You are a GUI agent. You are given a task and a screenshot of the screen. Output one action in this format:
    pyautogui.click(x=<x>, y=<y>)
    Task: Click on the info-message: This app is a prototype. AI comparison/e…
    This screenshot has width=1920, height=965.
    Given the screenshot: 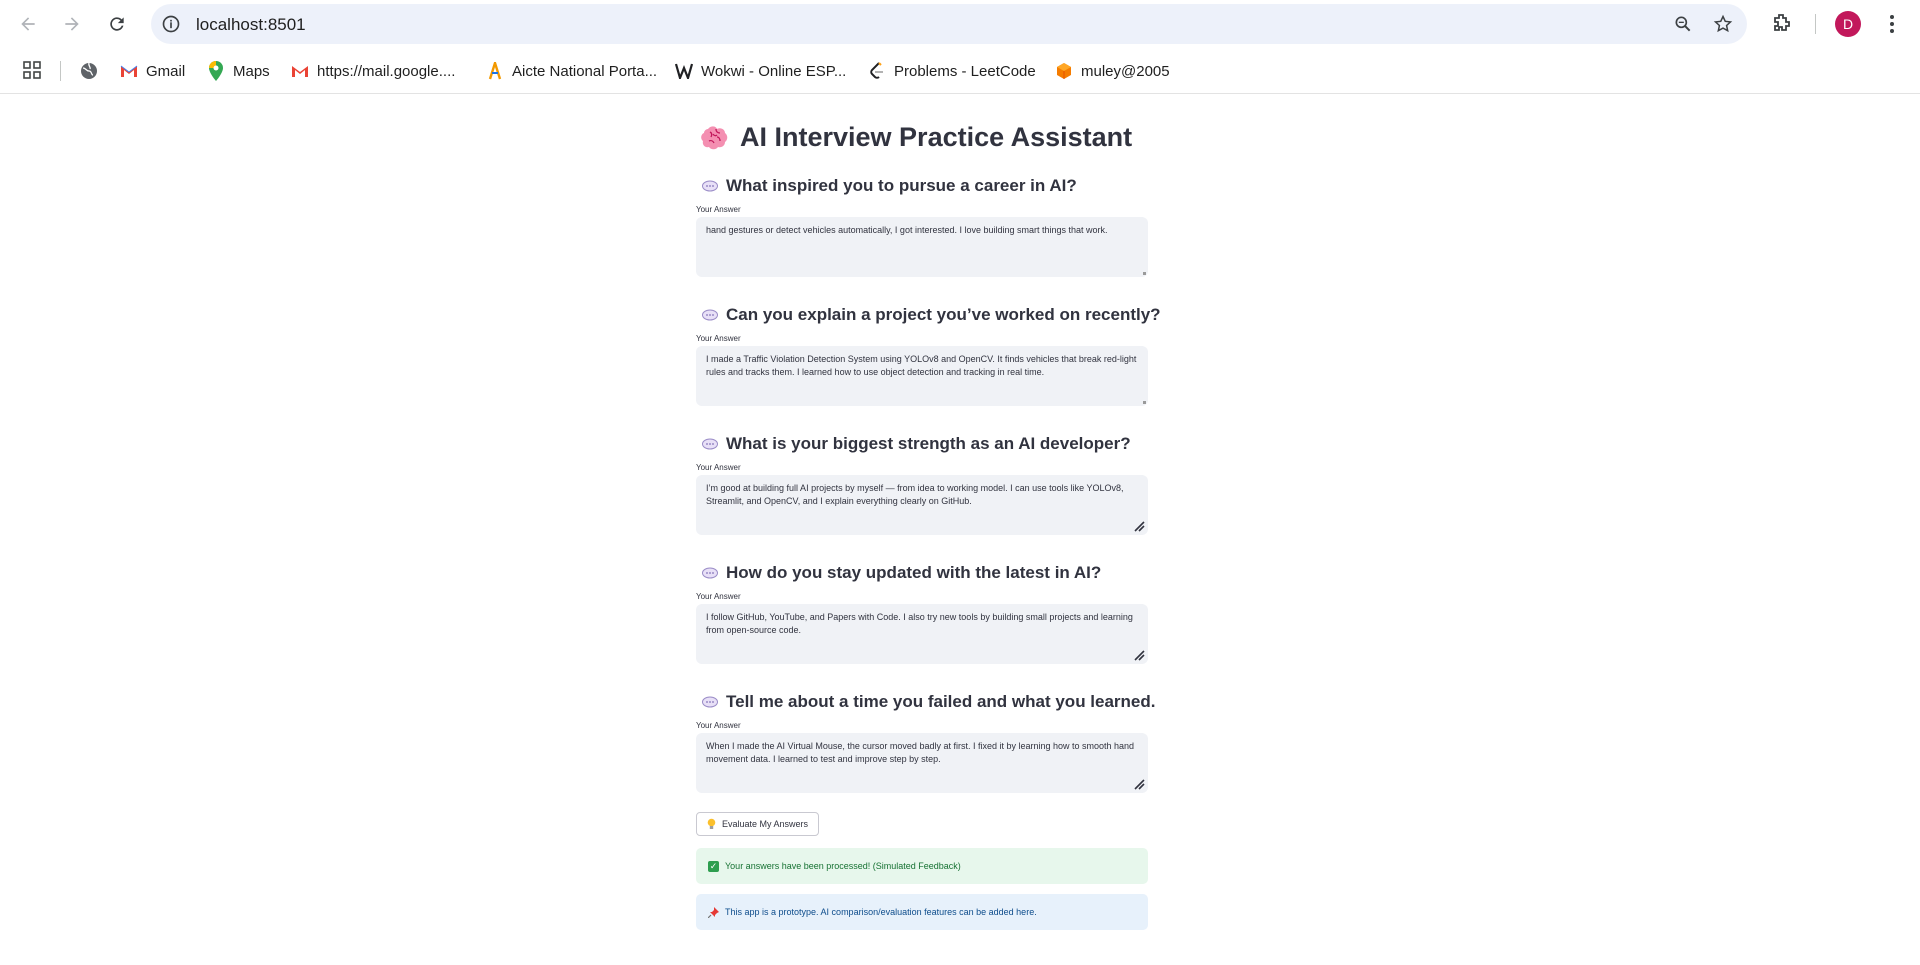 What is the action you would take?
    pyautogui.click(x=881, y=912)
    